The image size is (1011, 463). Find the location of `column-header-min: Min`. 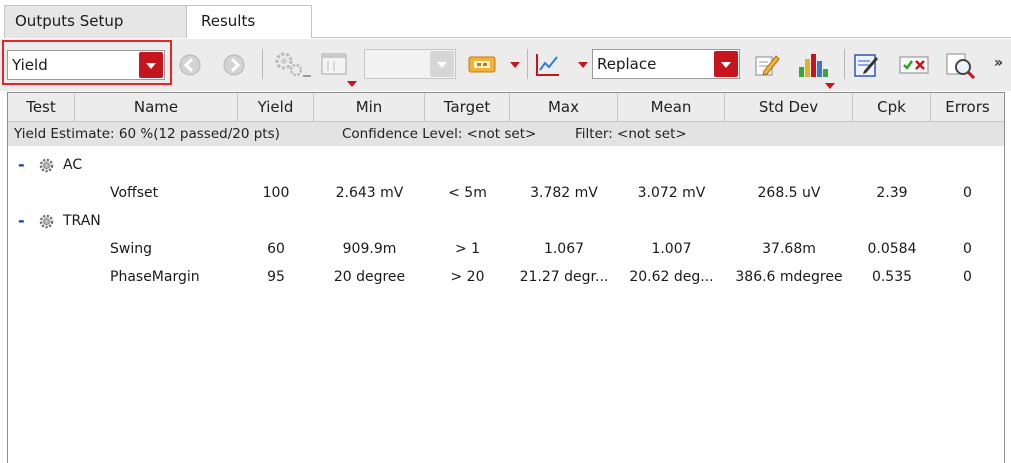

column-header-min: Min is located at coordinates (369, 107).